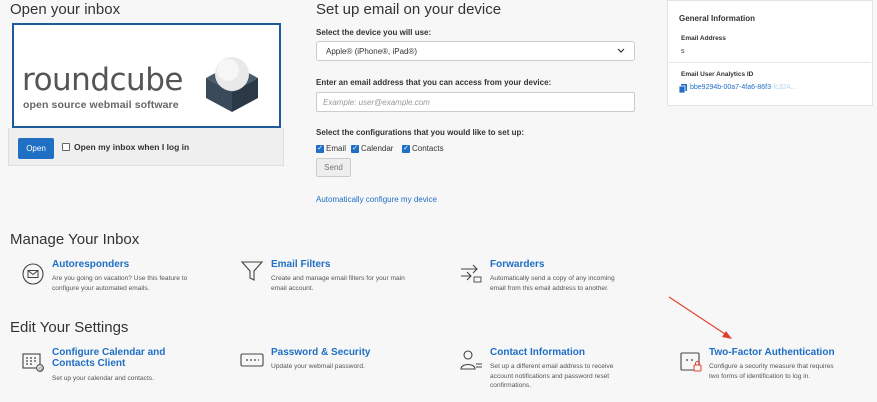 This screenshot has height=402, width=877. Describe the element at coordinates (374, 32) in the screenshot. I see `device-label: Select the device you will use:` at that location.